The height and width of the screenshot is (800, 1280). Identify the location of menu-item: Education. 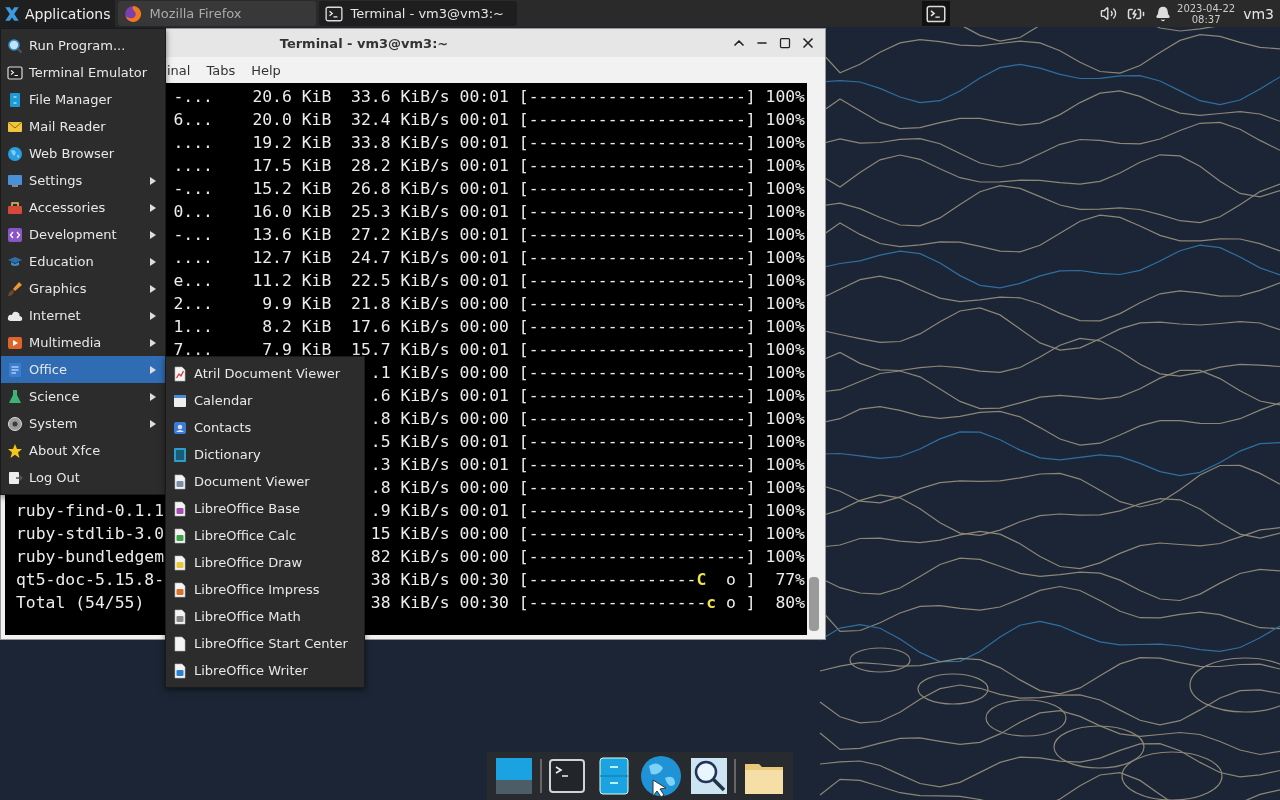
(83, 261).